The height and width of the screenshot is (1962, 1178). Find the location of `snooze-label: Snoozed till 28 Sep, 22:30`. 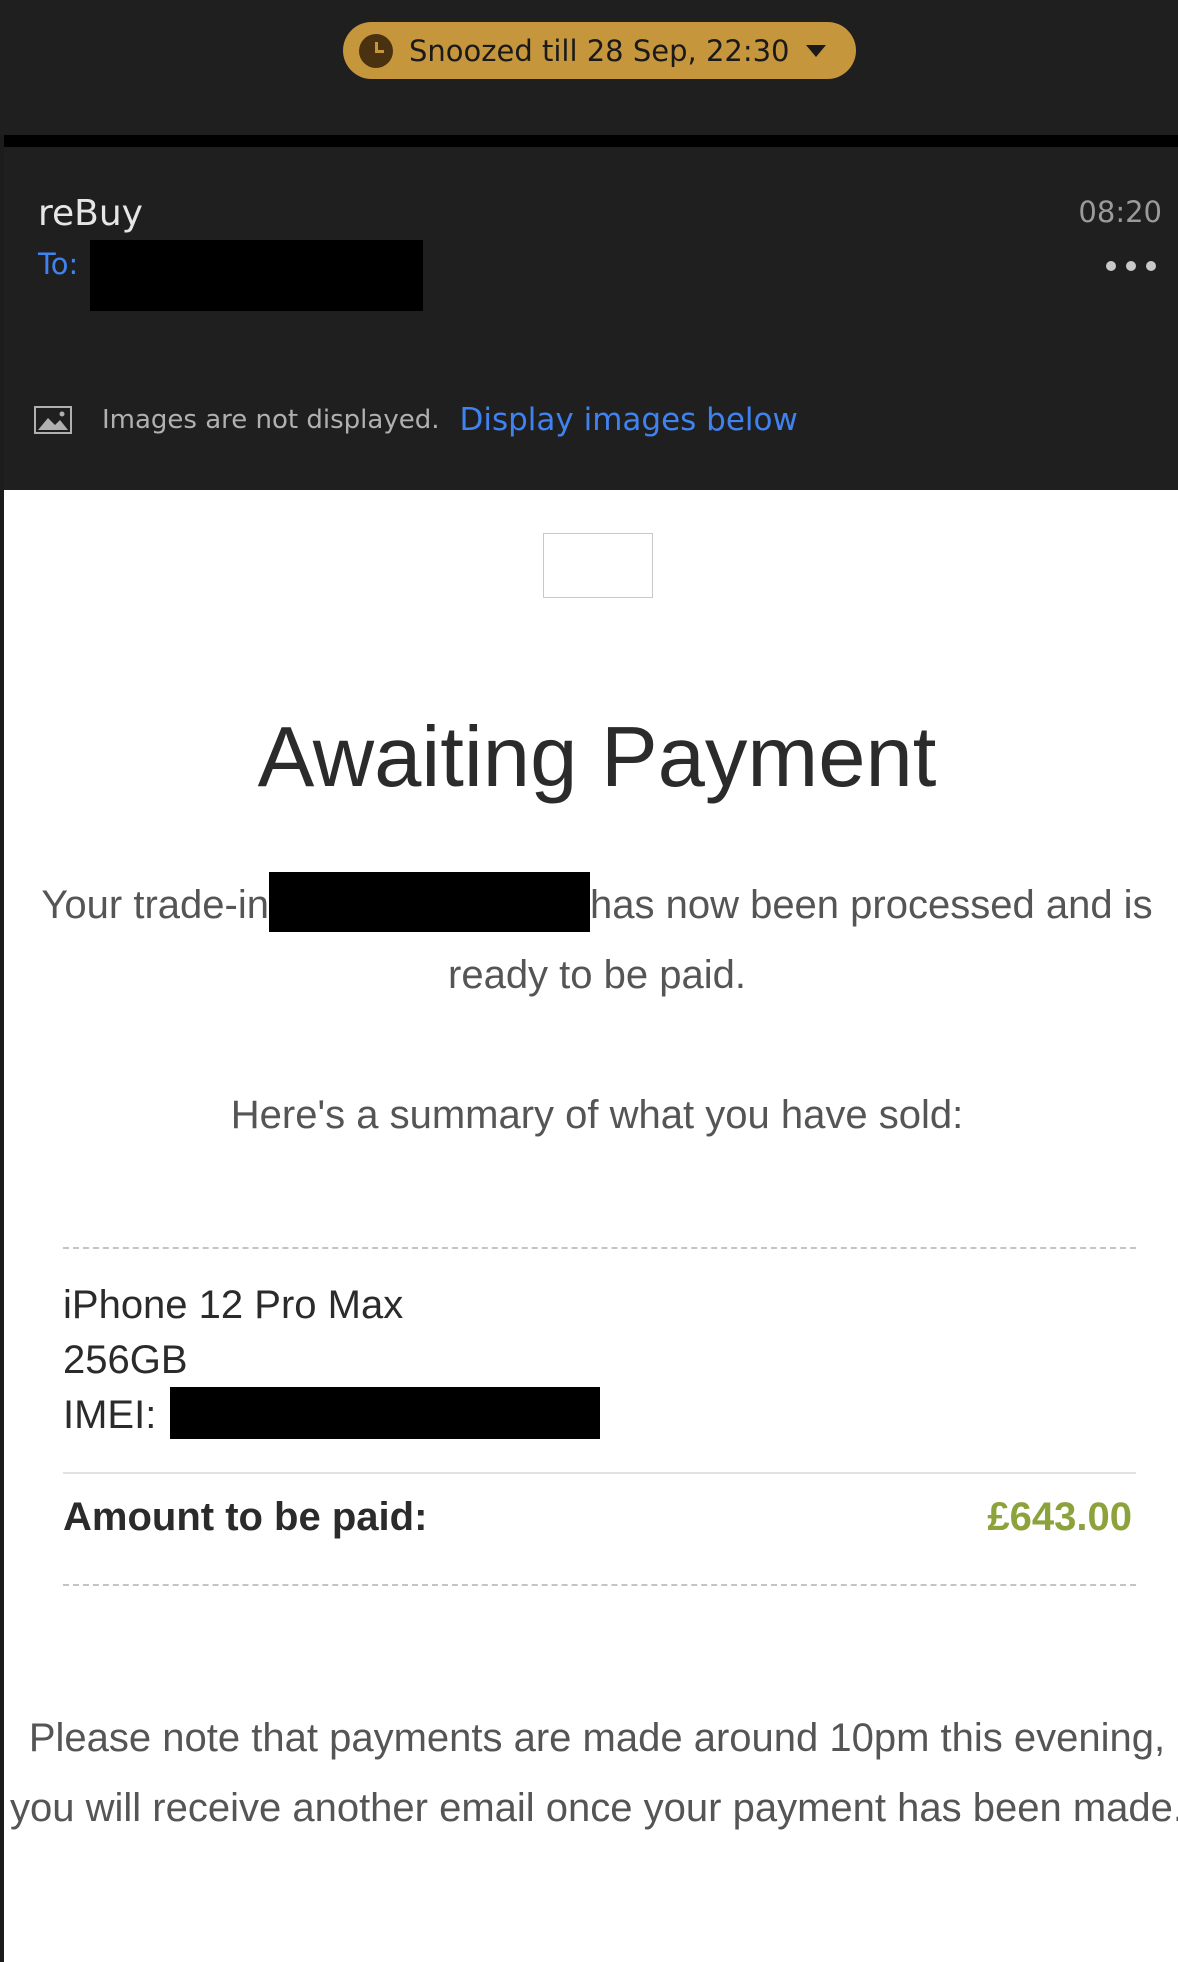

snooze-label: Snoozed till 28 Sep, 22:30 is located at coordinates (599, 50).